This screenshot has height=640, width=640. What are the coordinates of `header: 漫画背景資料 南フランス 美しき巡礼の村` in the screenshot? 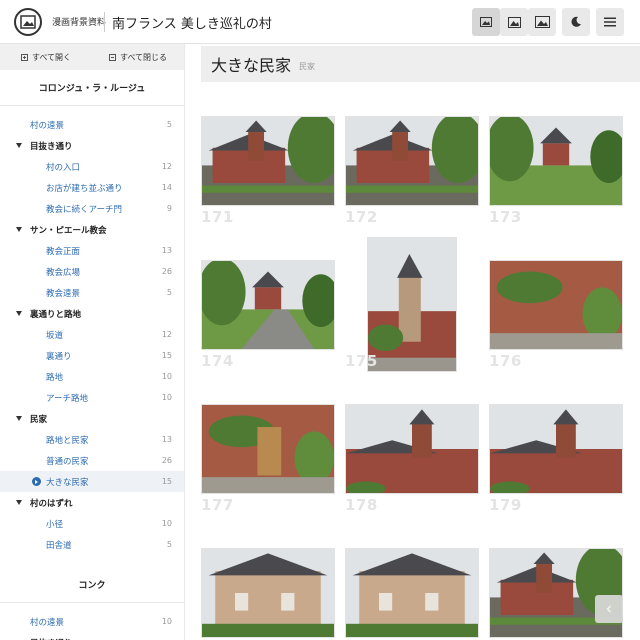 It's located at (320, 22).